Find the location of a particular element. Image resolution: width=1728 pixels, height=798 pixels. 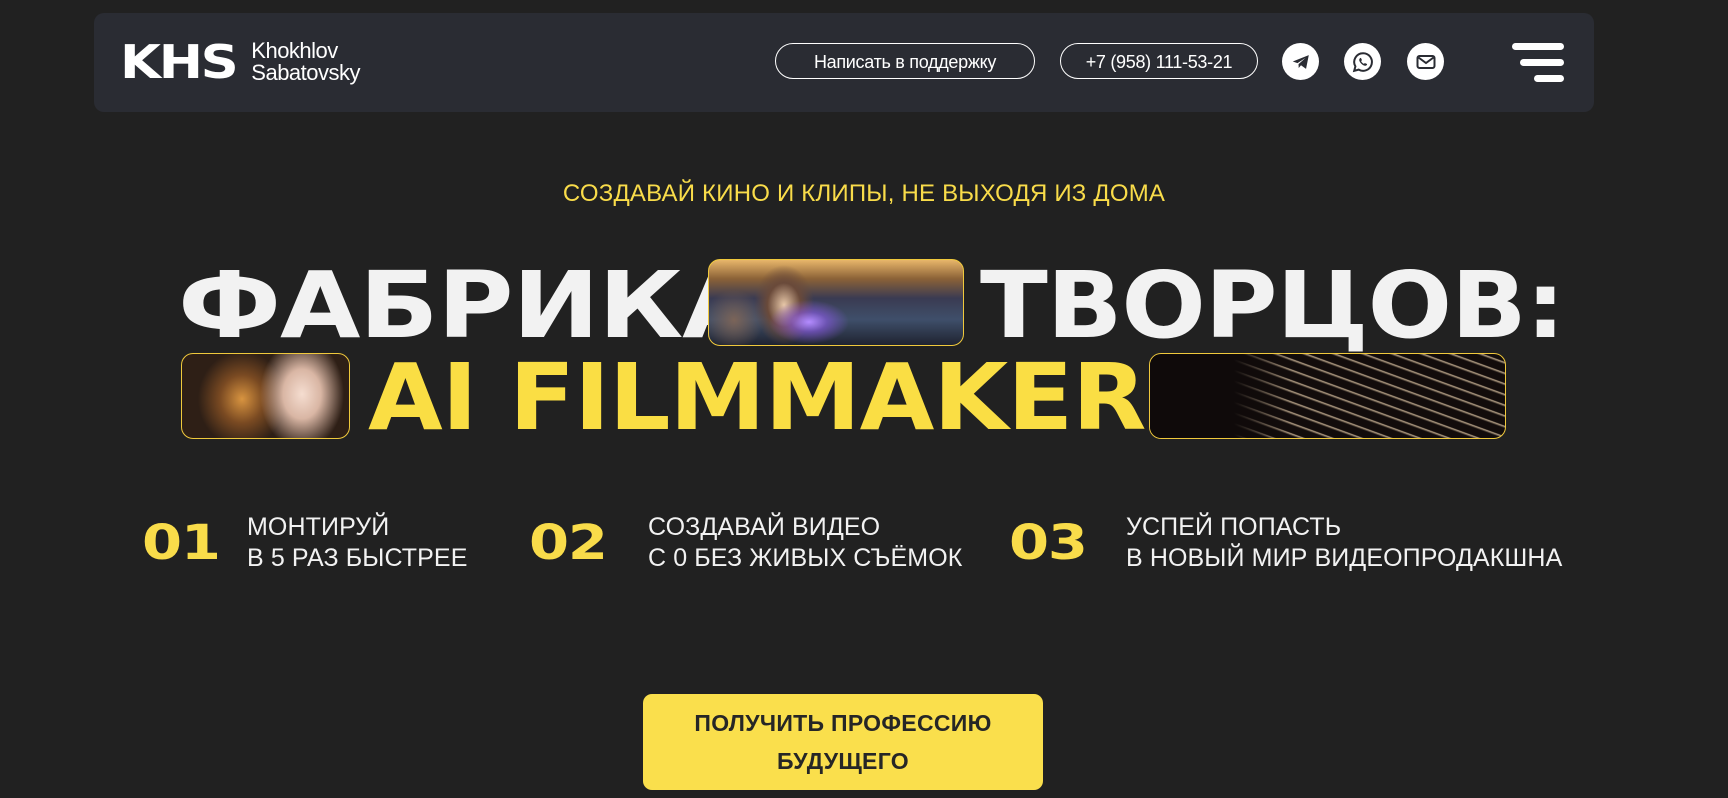

feature-text: СОЗДАВАЙ ВИДЕО С 0 БЕЗ ЖИВЫХ СЪЁМОК is located at coordinates (805, 543).